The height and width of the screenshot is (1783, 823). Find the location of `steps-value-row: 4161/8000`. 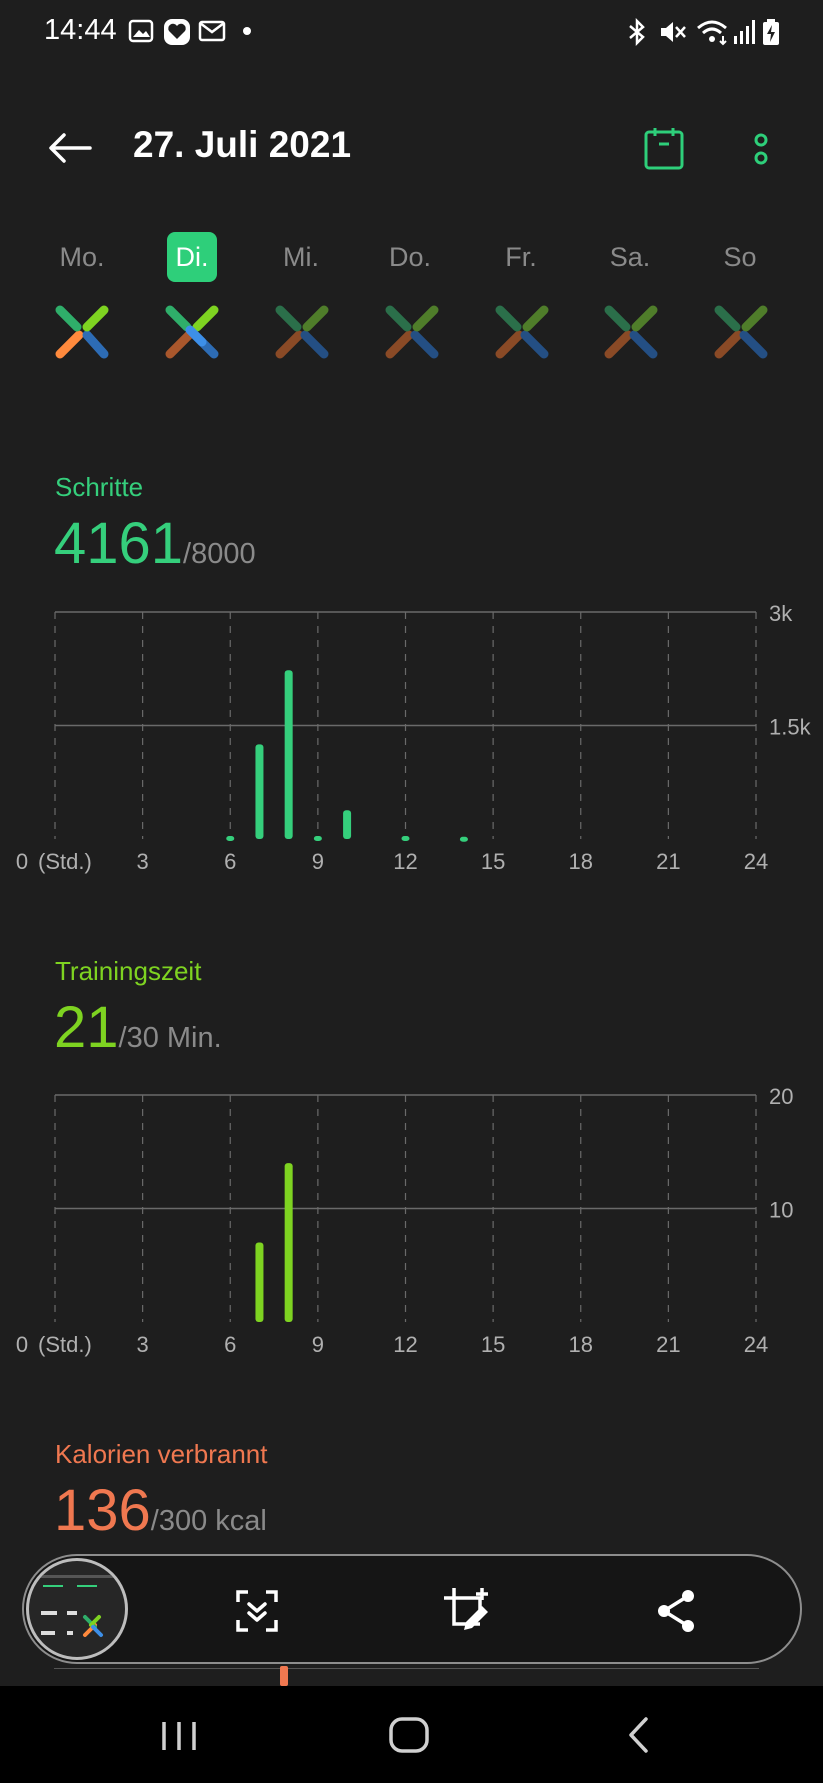

steps-value-row: 4161/8000 is located at coordinates (155, 543).